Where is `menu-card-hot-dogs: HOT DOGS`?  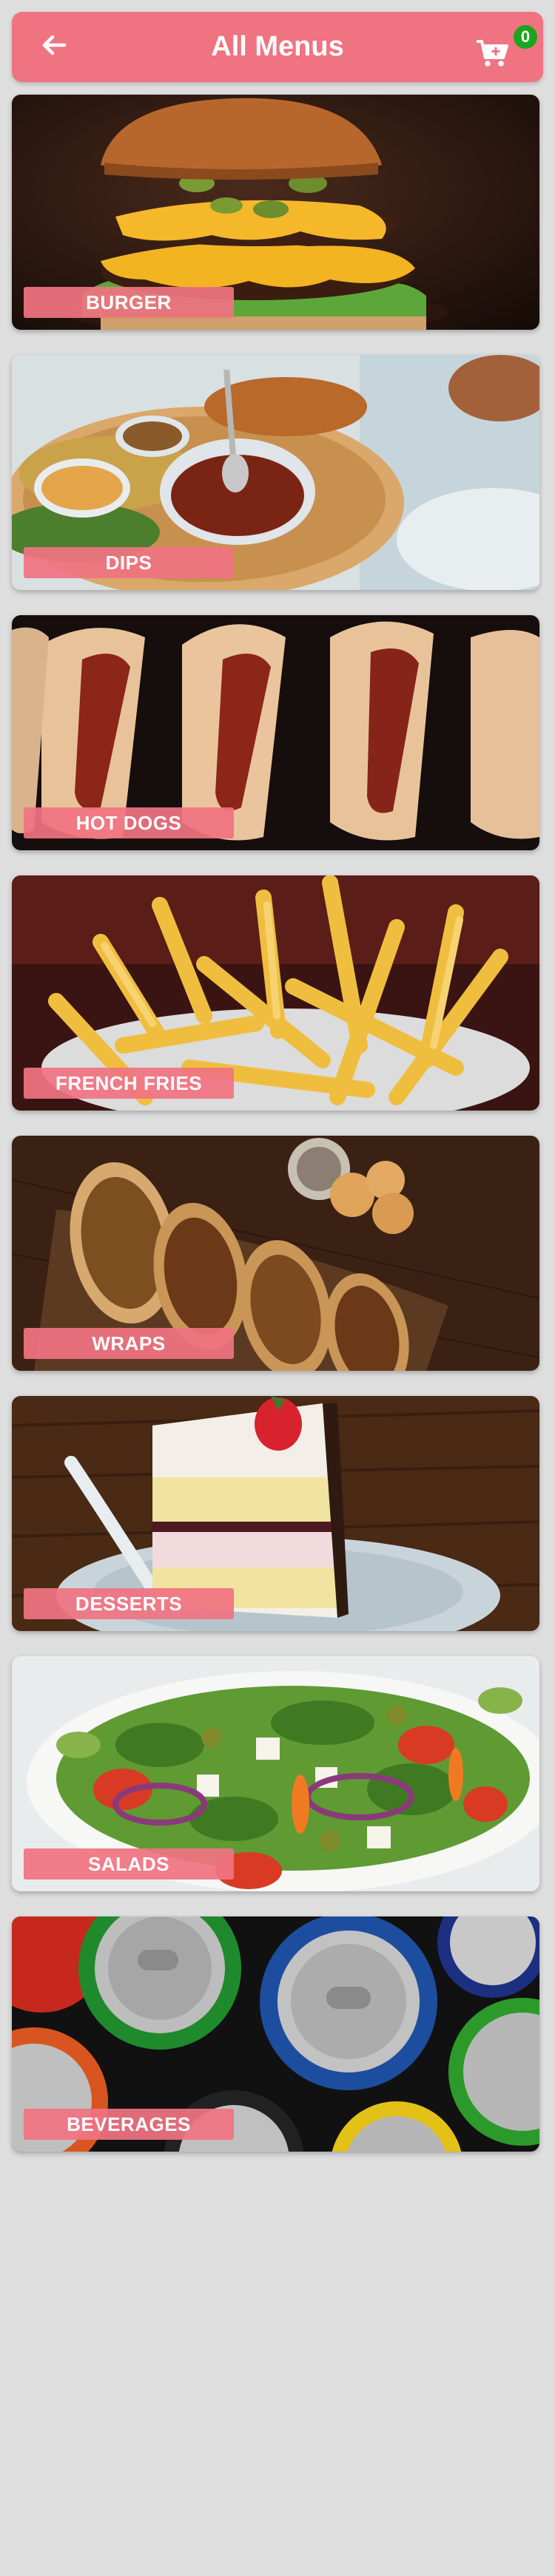 menu-card-hot-dogs: HOT DOGS is located at coordinates (275, 732).